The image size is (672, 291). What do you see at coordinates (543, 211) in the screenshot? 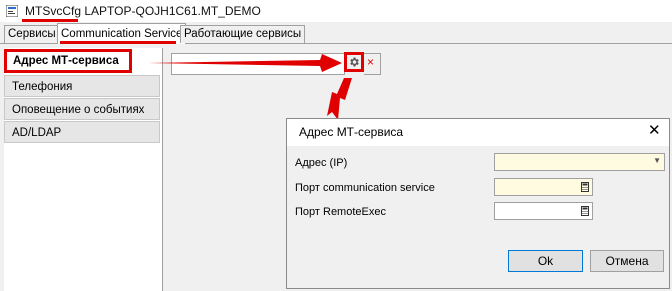
I see `remoteexec-port-field` at bounding box center [543, 211].